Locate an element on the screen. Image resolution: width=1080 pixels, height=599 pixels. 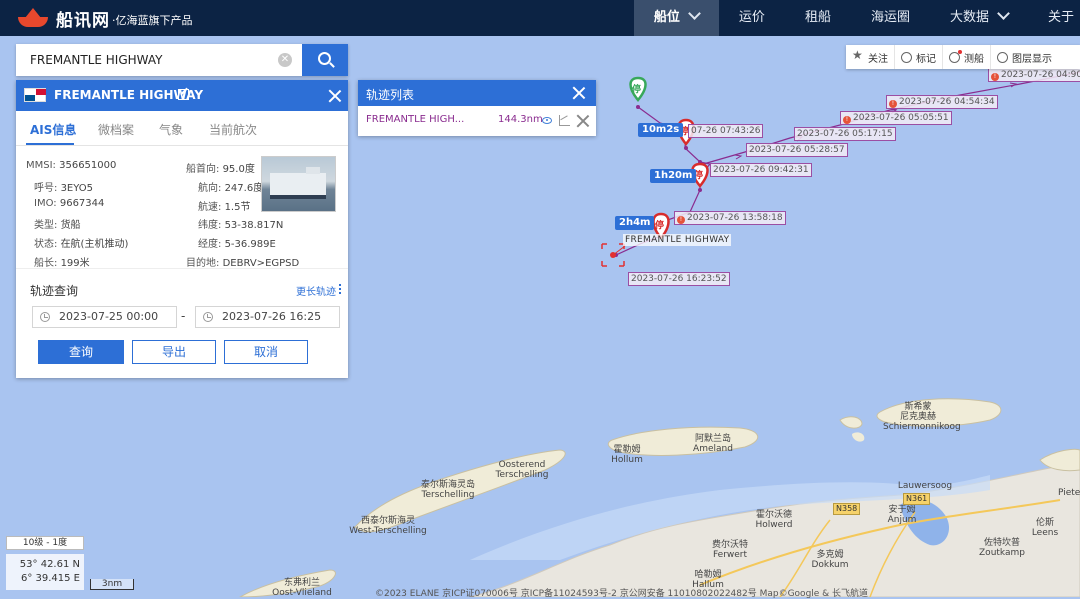
track-time-label: 07-26 07:43:26 is located at coordinates (726, 131).